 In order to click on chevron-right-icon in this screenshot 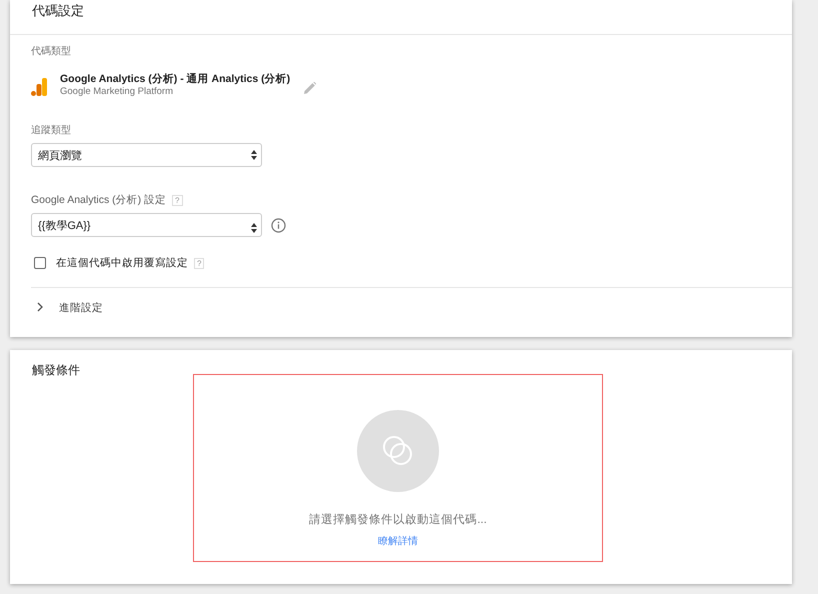, I will do `click(40, 307)`.